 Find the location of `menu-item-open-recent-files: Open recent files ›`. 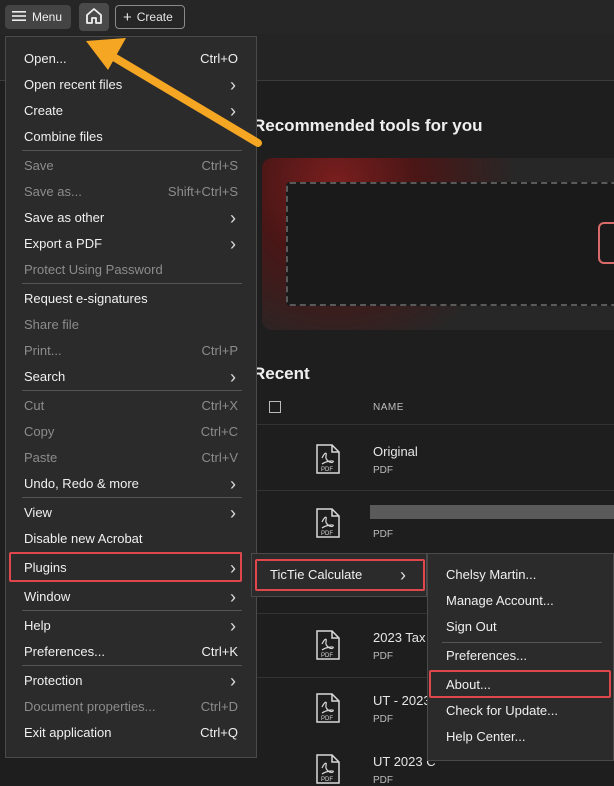

menu-item-open-recent-files: Open recent files › is located at coordinates (131, 85).